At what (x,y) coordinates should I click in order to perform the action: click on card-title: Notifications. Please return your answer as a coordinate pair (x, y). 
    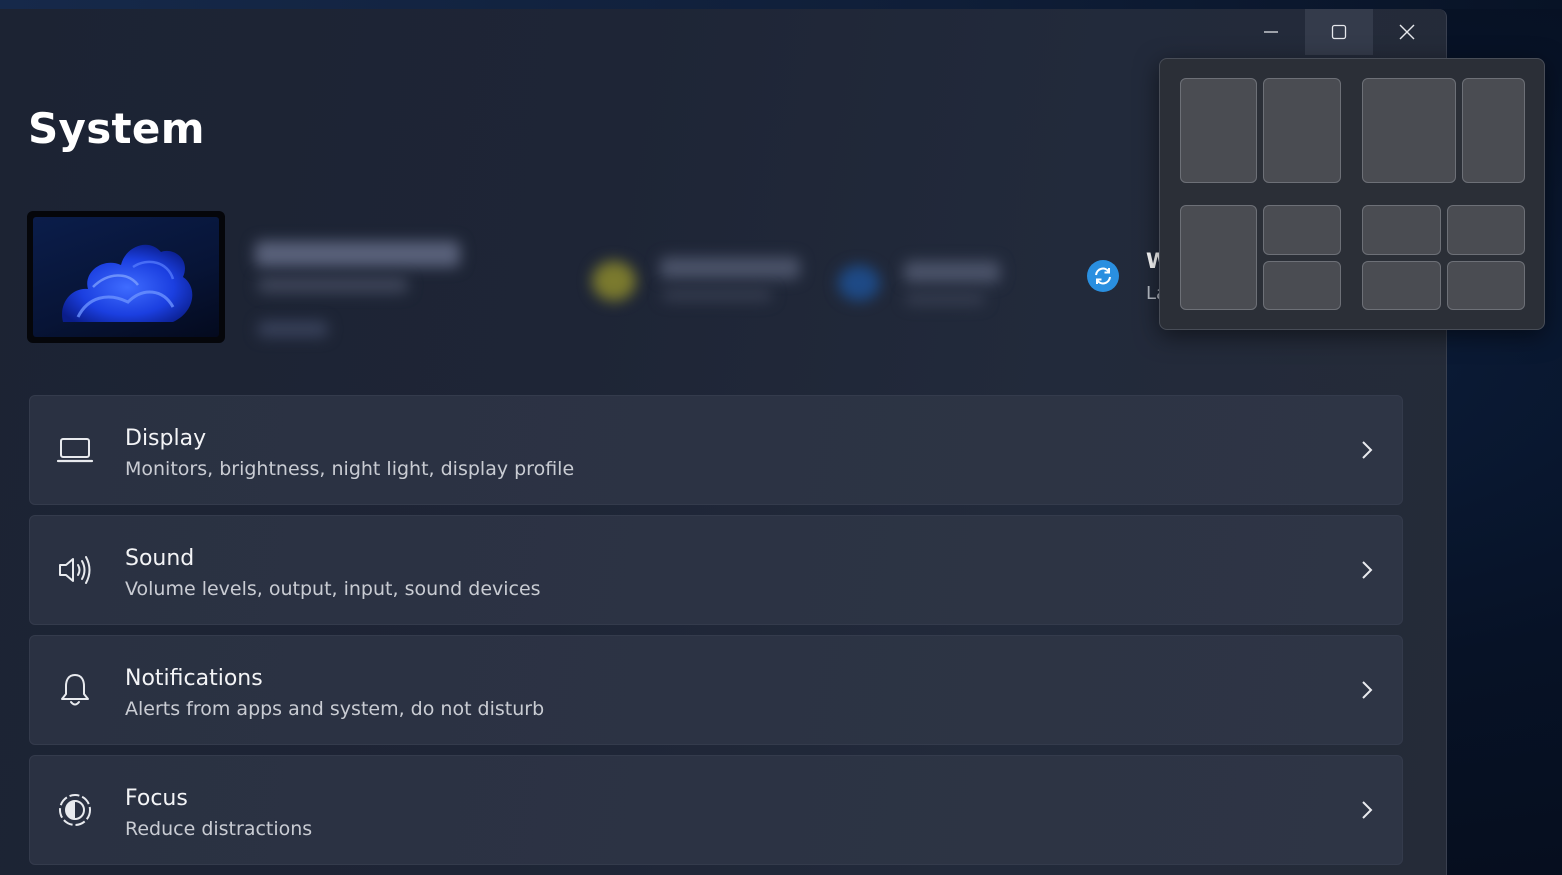
    Looking at the image, I should click on (194, 678).